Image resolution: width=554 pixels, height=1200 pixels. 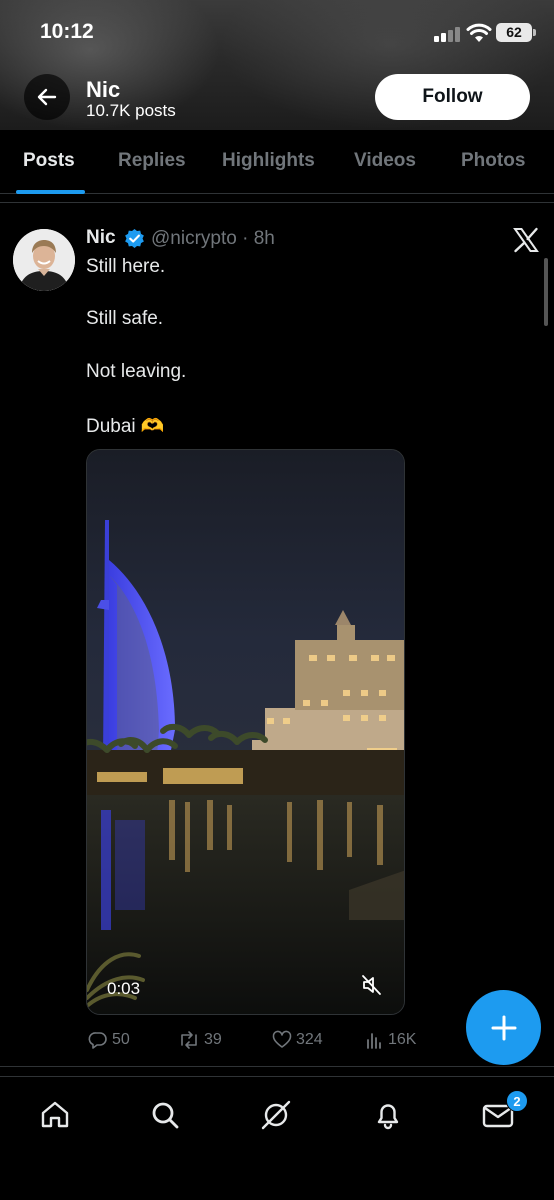 I want to click on reply-button: 50, so click(x=109, y=1040).